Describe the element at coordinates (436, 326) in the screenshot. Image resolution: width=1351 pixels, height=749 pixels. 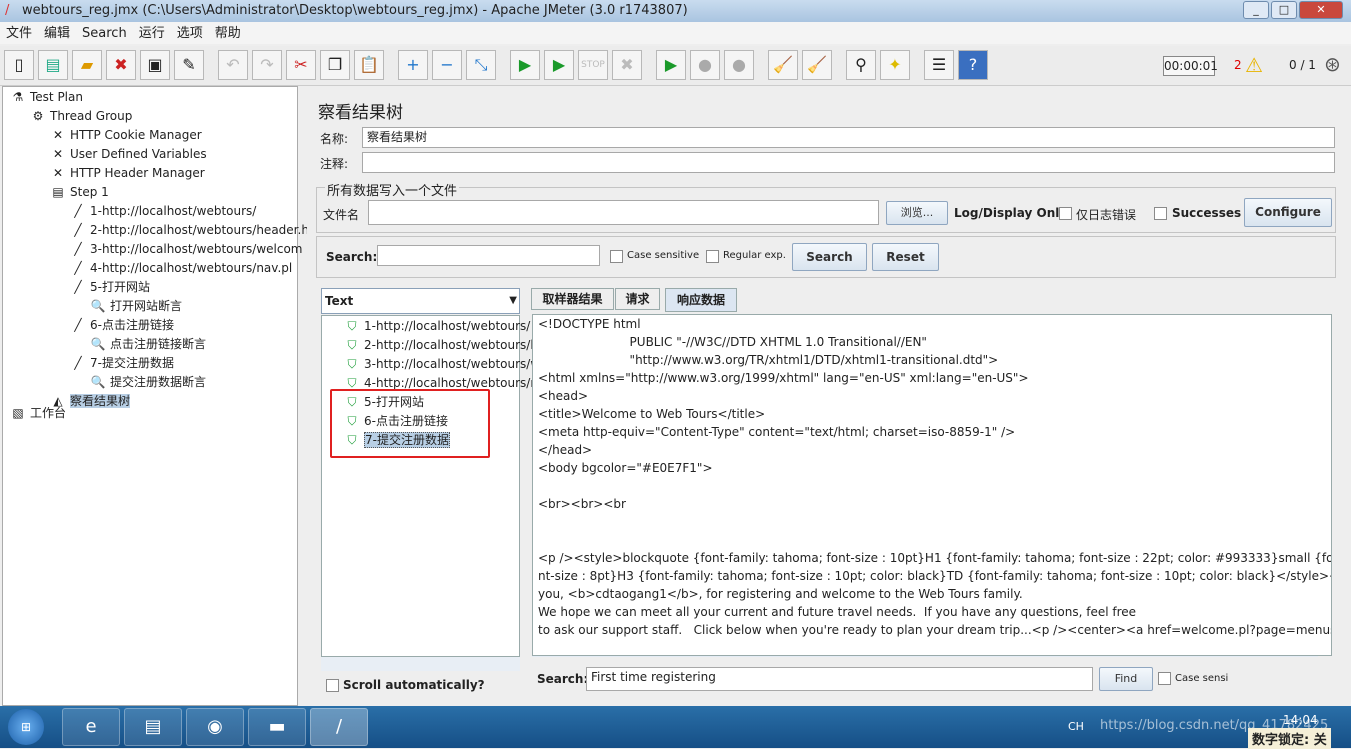
I see `result-item: ⛉ 1-http://localhost/webtours/` at that location.